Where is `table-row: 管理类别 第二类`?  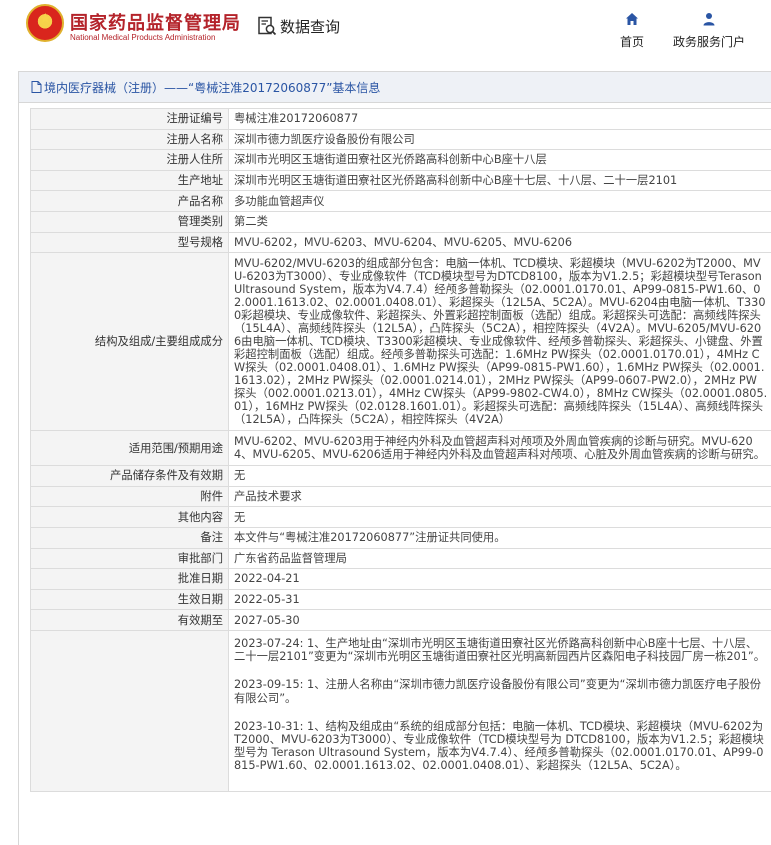
table-row: 管理类别 第二类 is located at coordinates (400, 221).